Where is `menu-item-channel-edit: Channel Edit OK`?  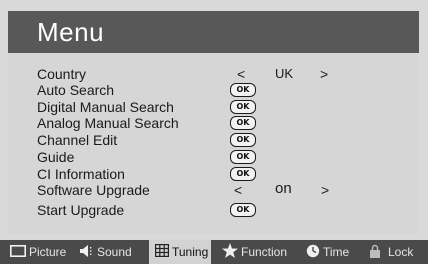
menu-item-channel-edit: Channel Edit OK is located at coordinates (213, 140).